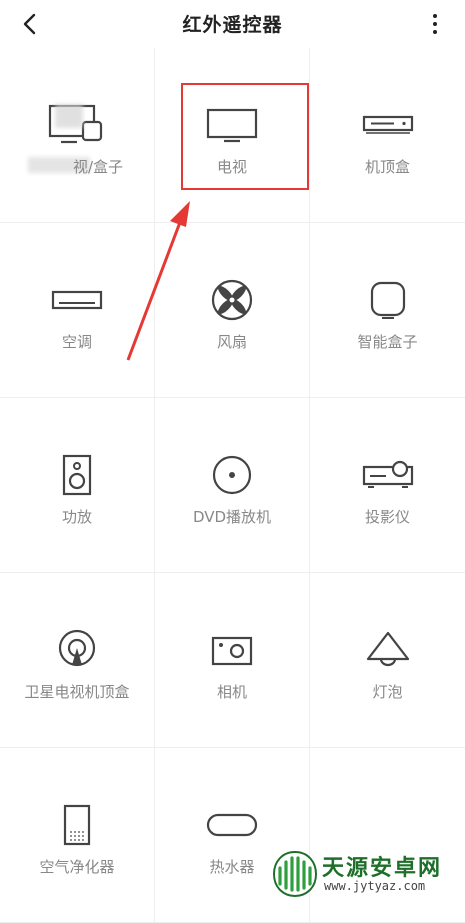 Image resolution: width=465 pixels, height=923 pixels. Describe the element at coordinates (387, 125) in the screenshot. I see `set-top-box-icon` at that location.